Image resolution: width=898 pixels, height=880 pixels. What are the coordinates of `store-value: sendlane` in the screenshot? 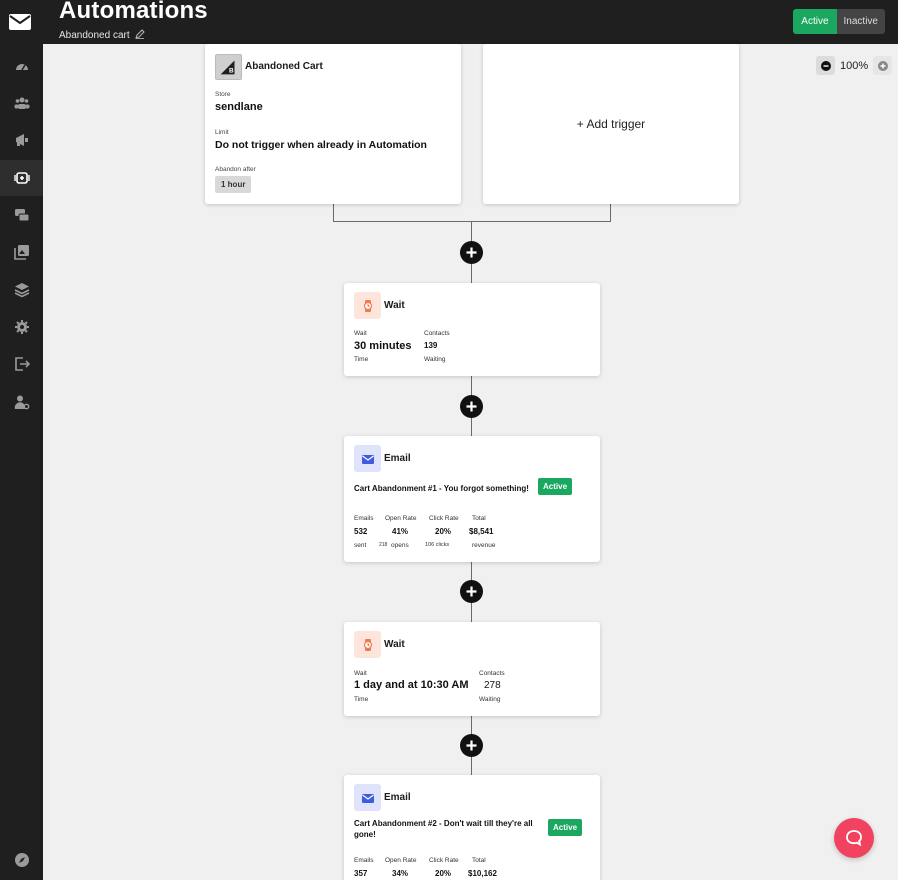 It's located at (239, 107).